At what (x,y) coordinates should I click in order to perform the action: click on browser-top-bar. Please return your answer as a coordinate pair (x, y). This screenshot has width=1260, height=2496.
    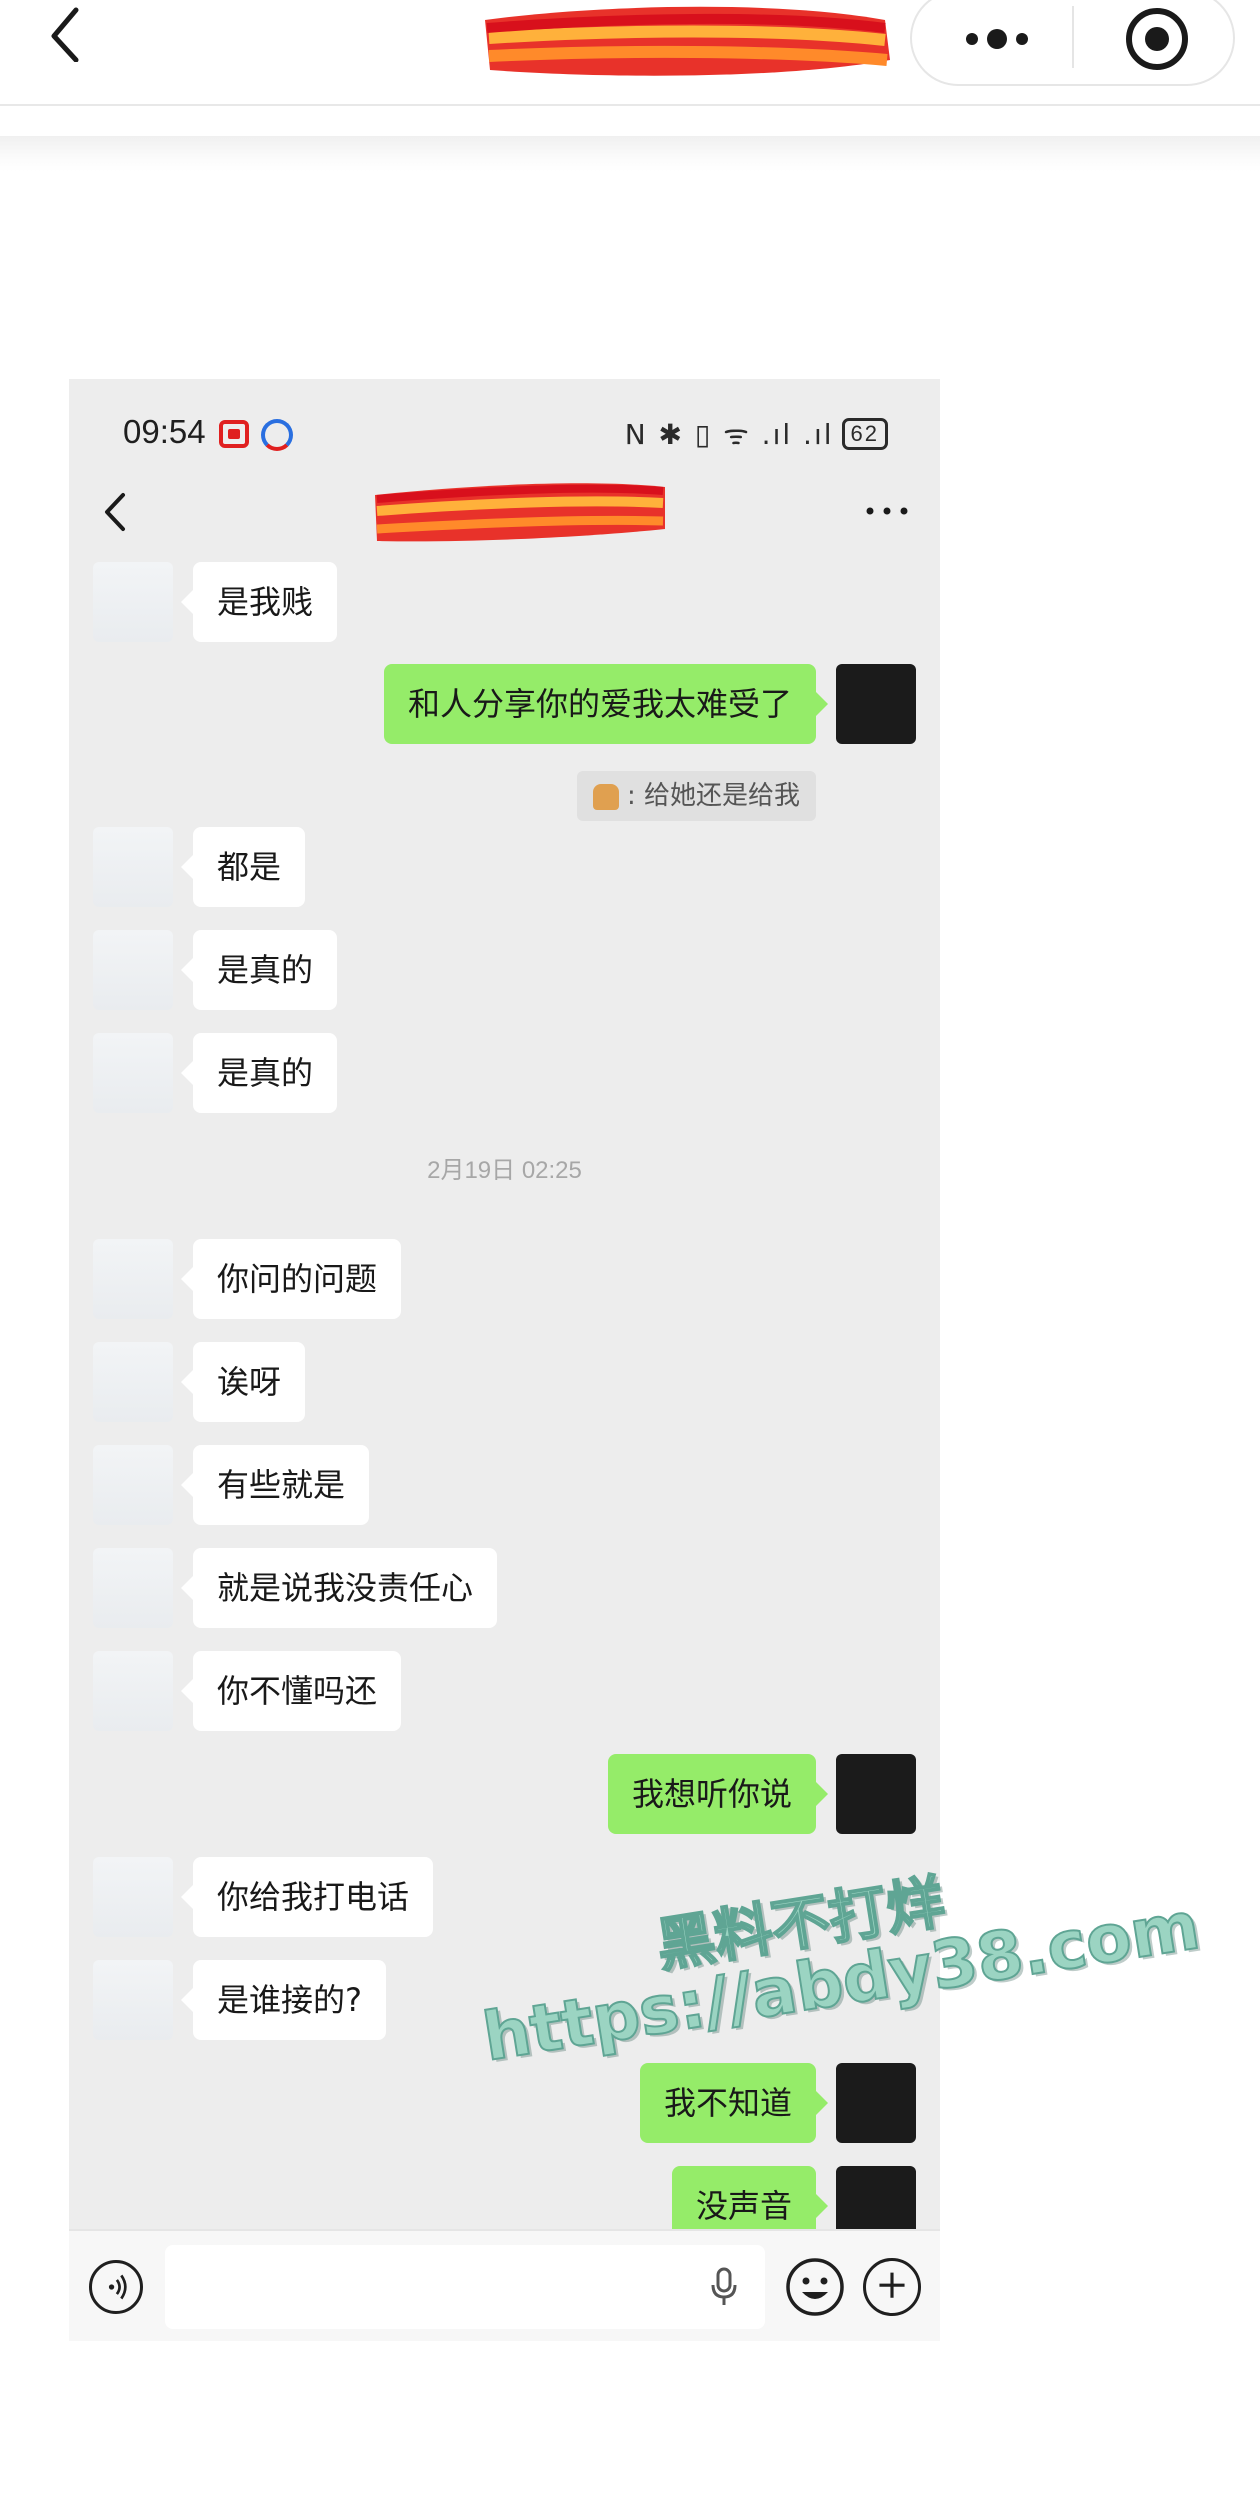
    Looking at the image, I should click on (630, 52).